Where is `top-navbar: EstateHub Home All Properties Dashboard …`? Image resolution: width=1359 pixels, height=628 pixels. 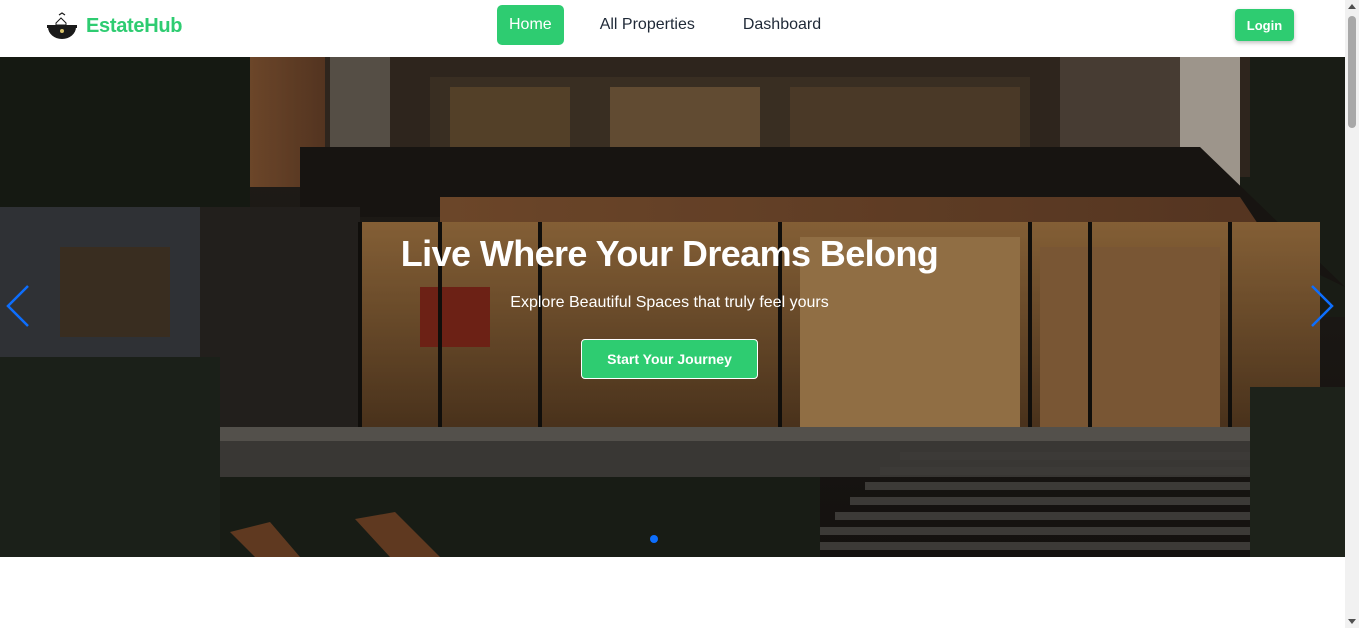 top-navbar: EstateHub Home All Properties Dashboard … is located at coordinates (672, 28).